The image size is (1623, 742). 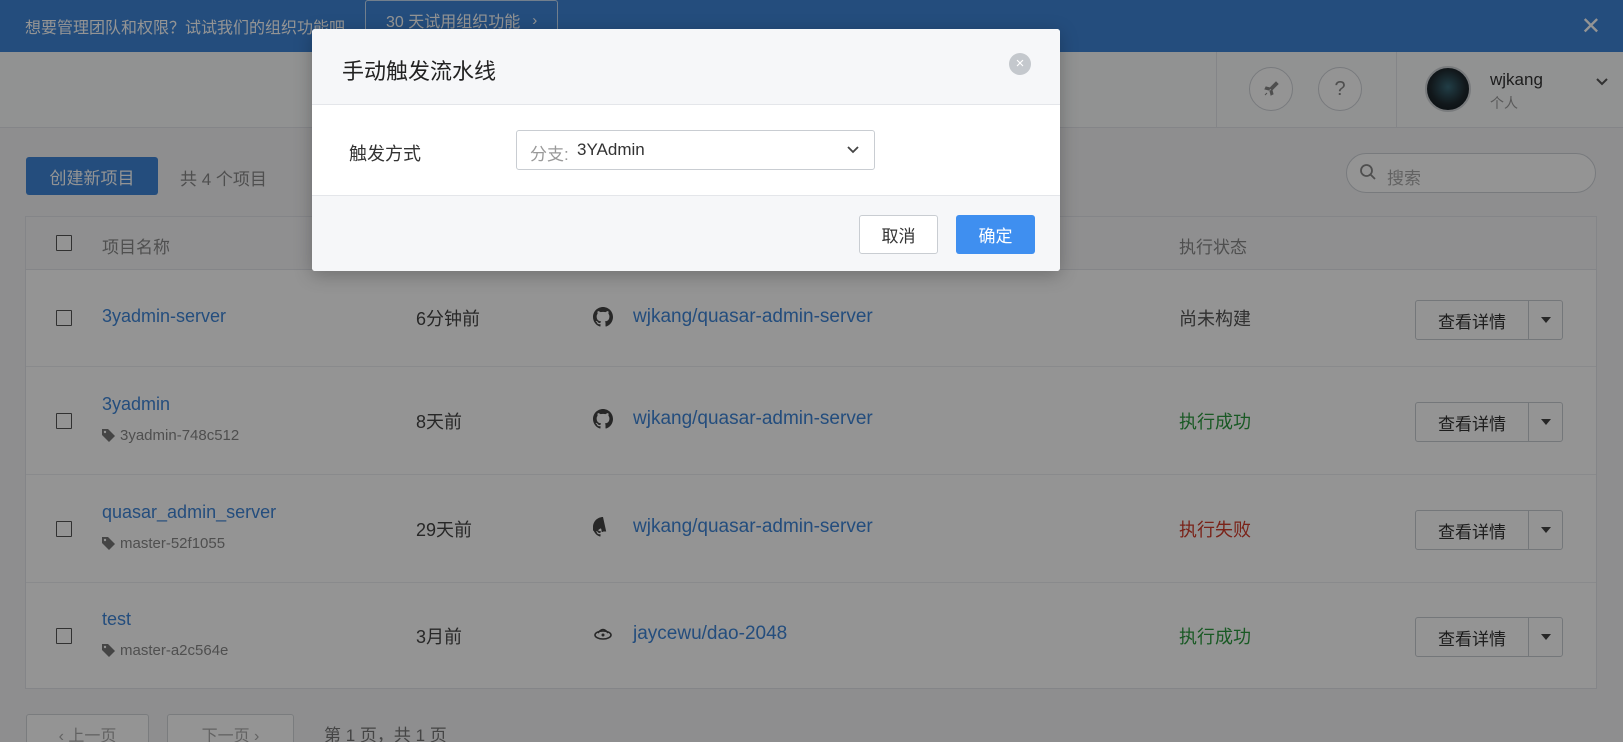 What do you see at coordinates (419, 71) in the screenshot?
I see `dialog-title: 手动触发流水线` at bounding box center [419, 71].